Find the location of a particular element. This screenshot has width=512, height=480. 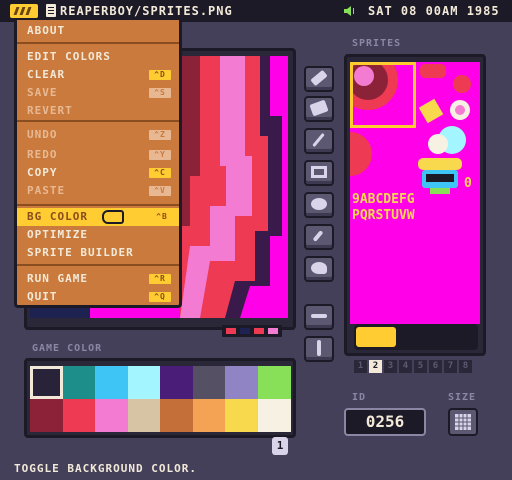

flip-vertical-button is located at coordinates (319, 349).